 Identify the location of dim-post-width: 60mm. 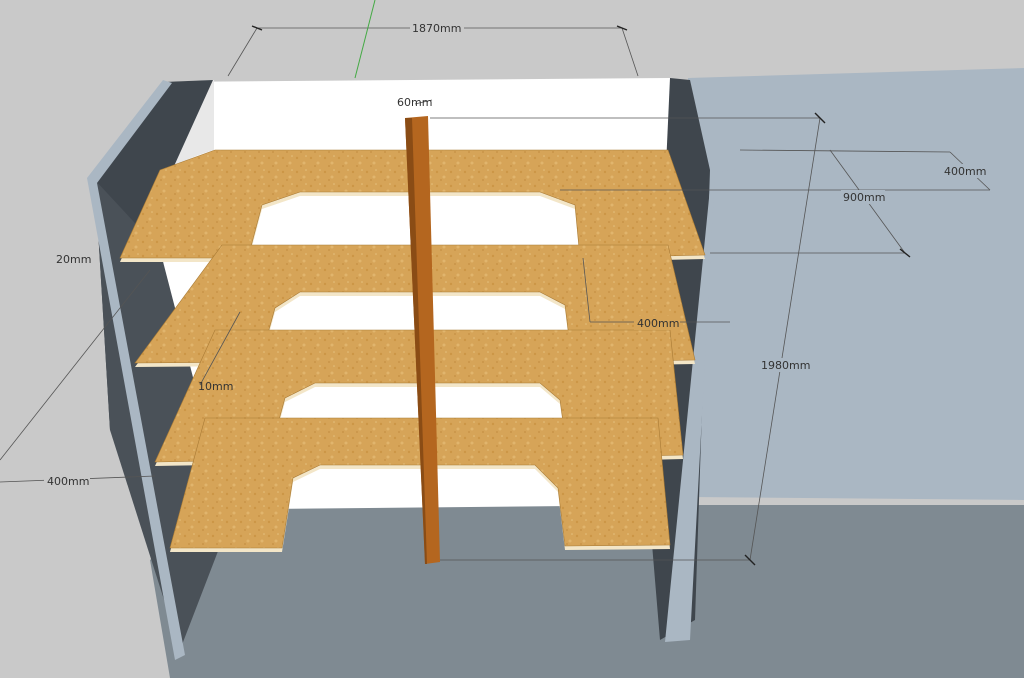
(414, 102).